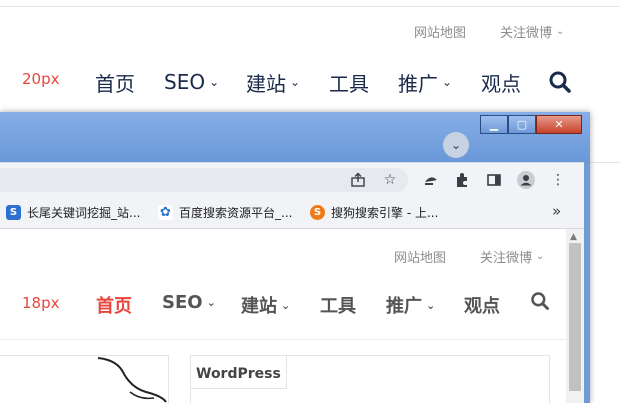 Image resolution: width=620 pixels, height=403 pixels. I want to click on baidu-paw-icon: ✿, so click(165, 212).